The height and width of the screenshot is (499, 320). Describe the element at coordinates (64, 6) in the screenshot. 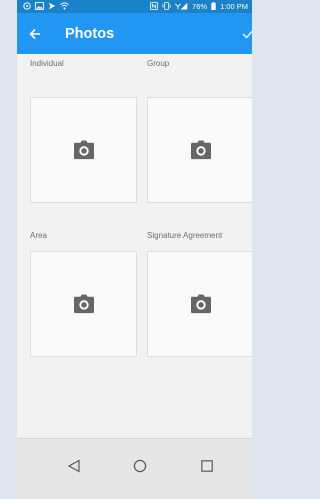

I see `wifi-icon` at that location.